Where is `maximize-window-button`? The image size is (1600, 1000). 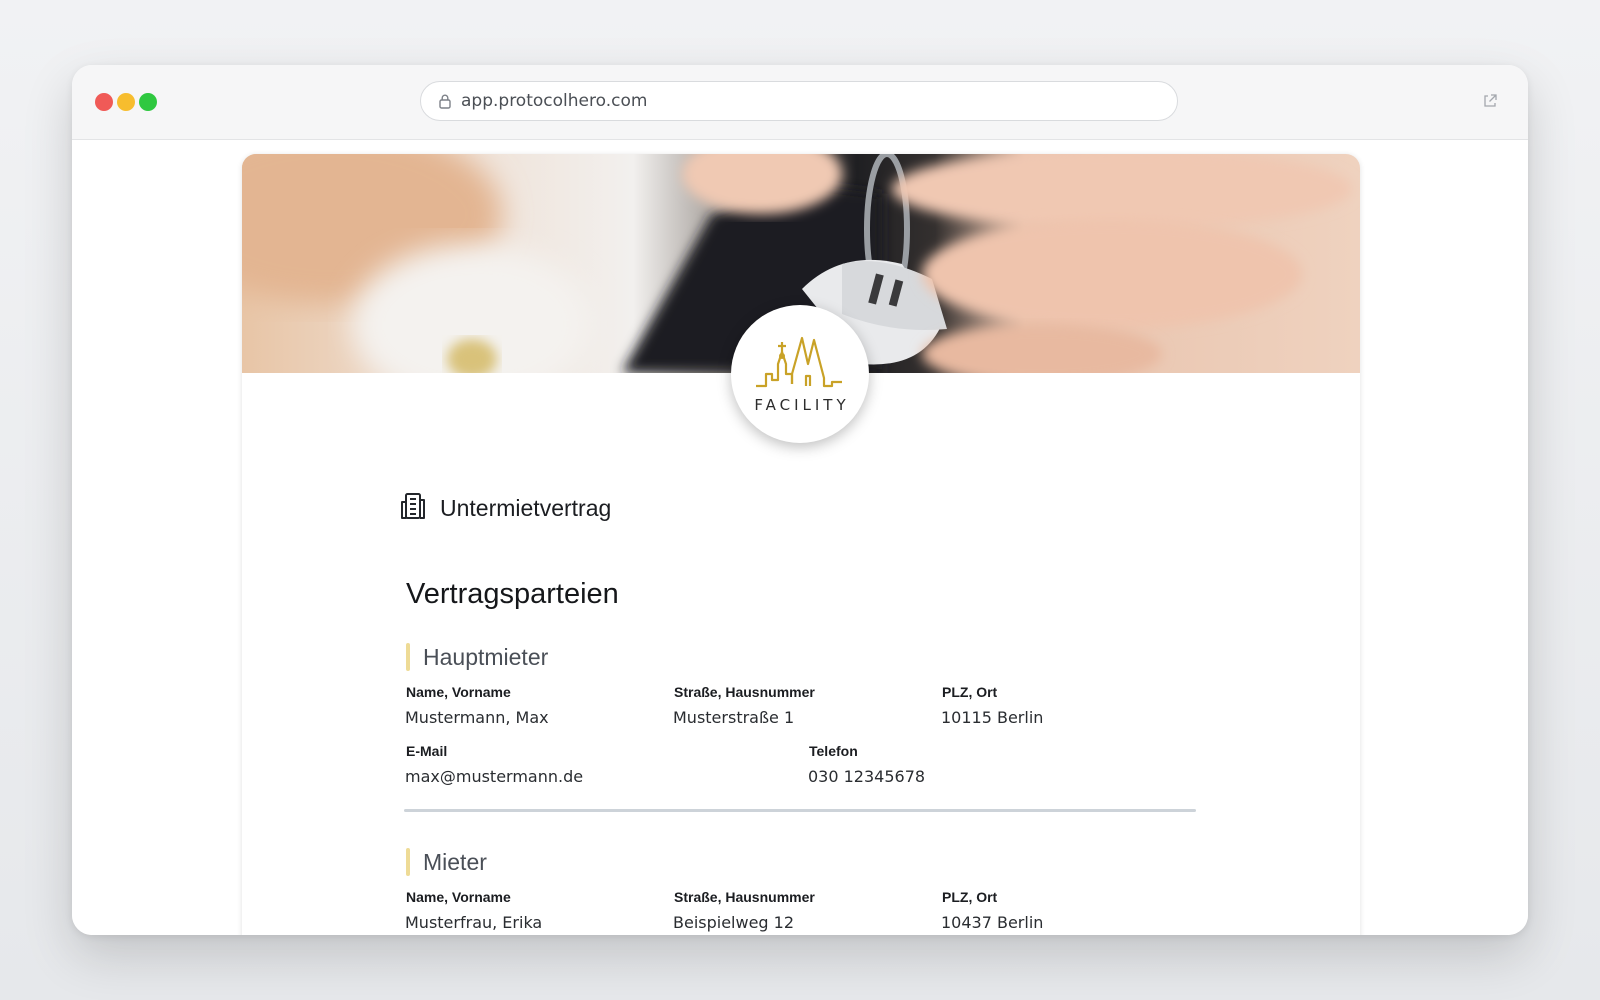 maximize-window-button is located at coordinates (148, 102).